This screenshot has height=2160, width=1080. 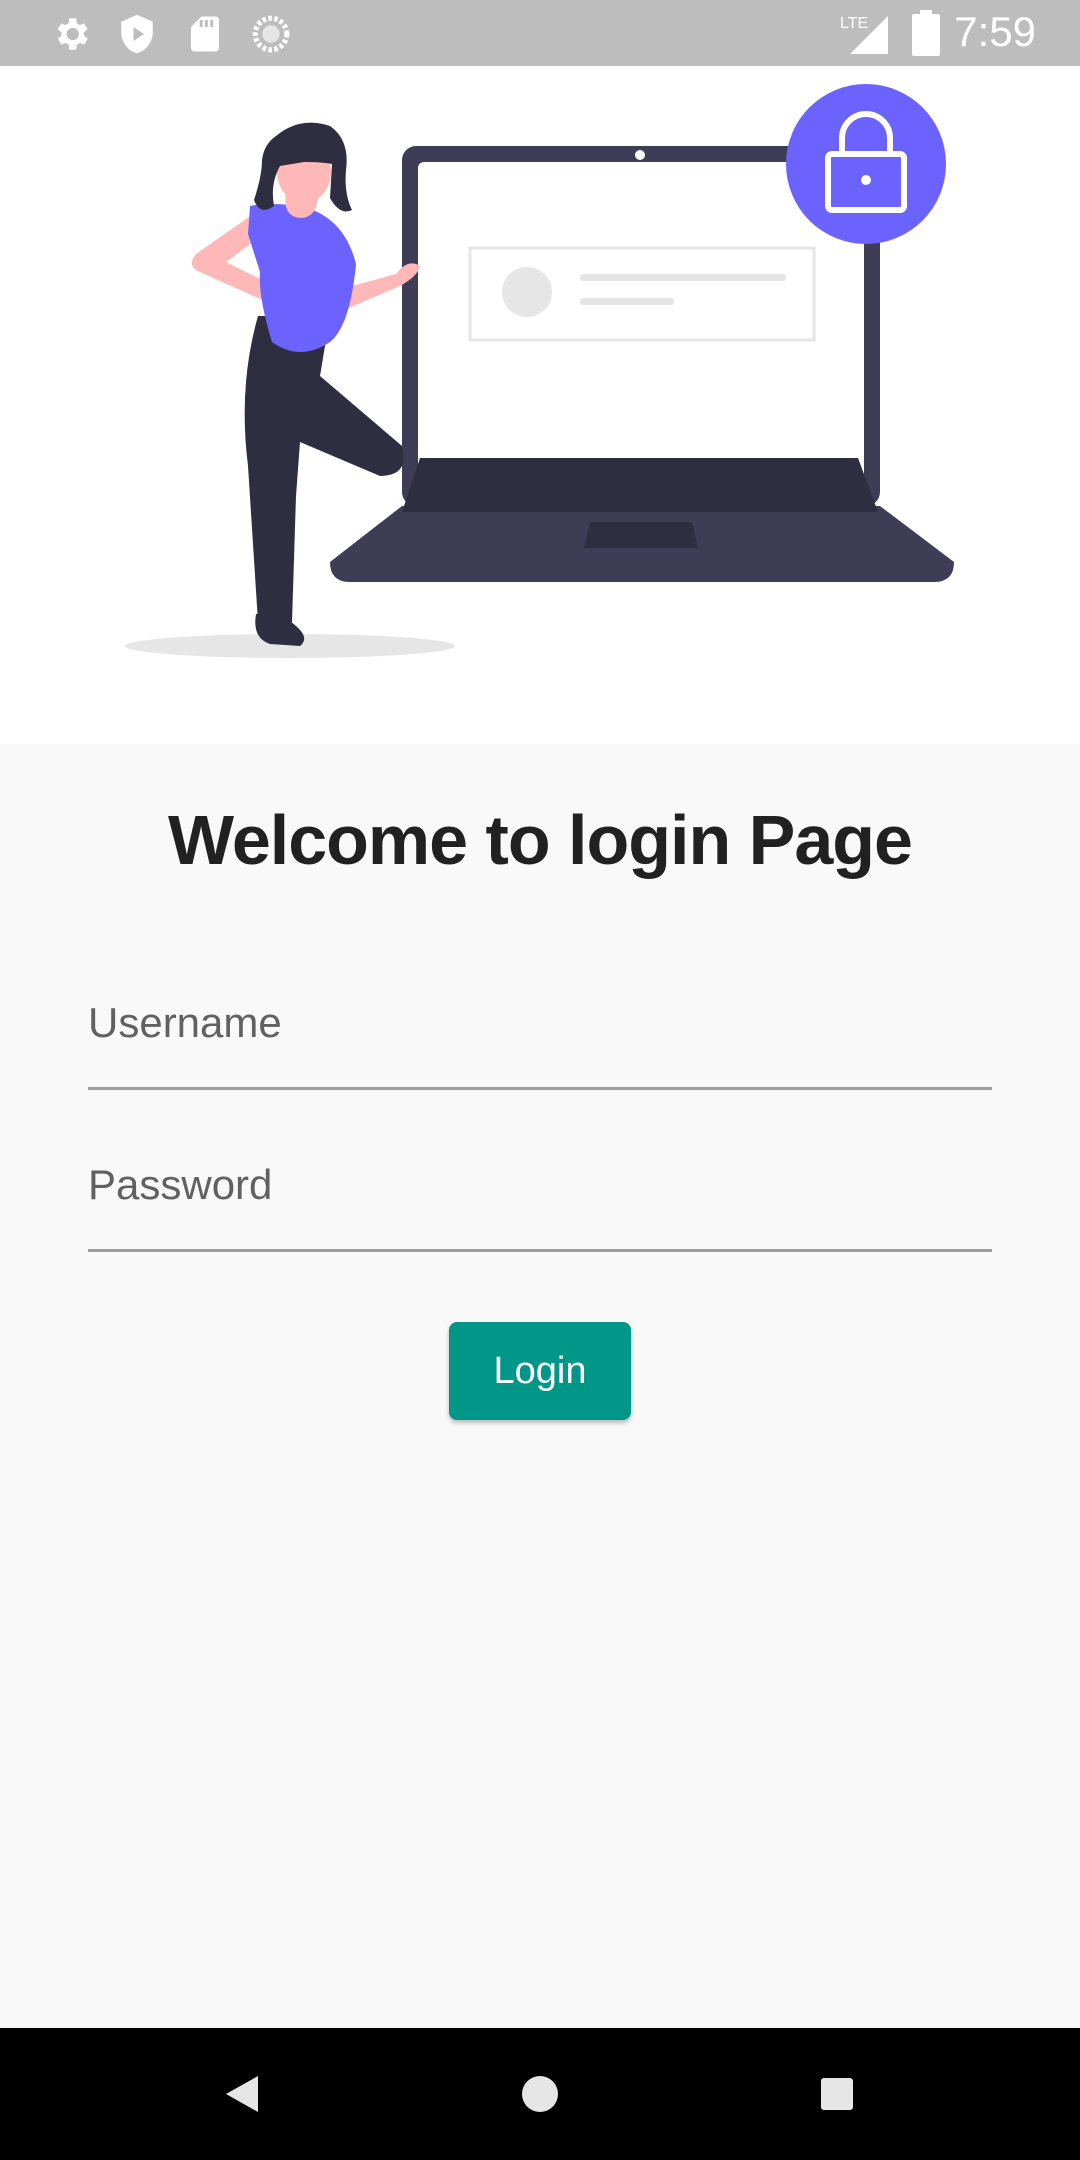 I want to click on navigation-bar, so click(x=540, y=2094).